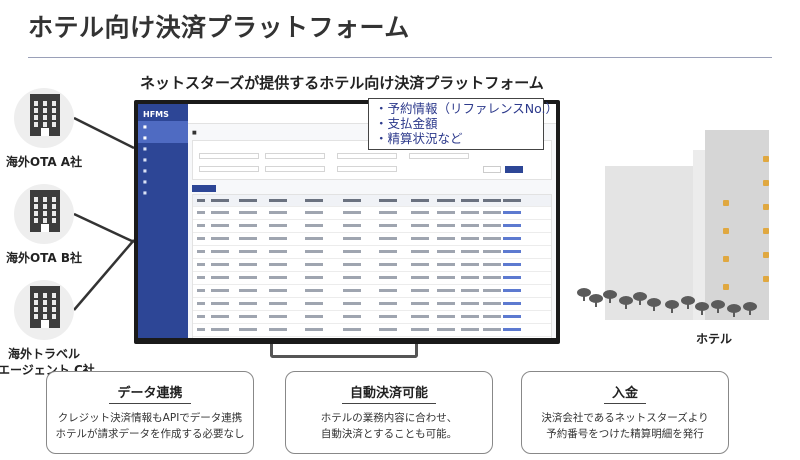  What do you see at coordinates (625, 412) in the screenshot?
I see `feature-box-deposit: 入金 決済会社であるネットスターズより 予約番号をつけた精算明細を発行` at bounding box center [625, 412].